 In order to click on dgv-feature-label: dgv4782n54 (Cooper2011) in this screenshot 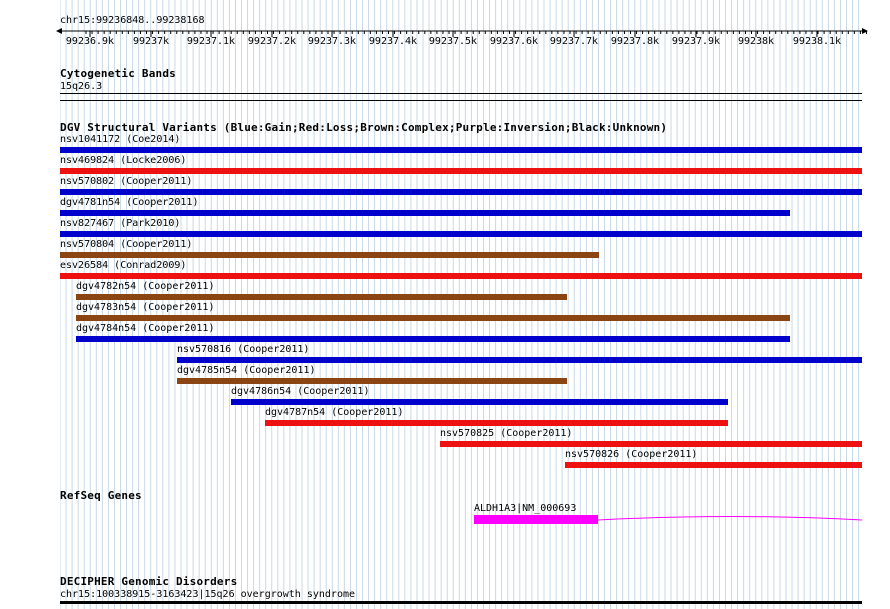, I will do `click(145, 286)`.